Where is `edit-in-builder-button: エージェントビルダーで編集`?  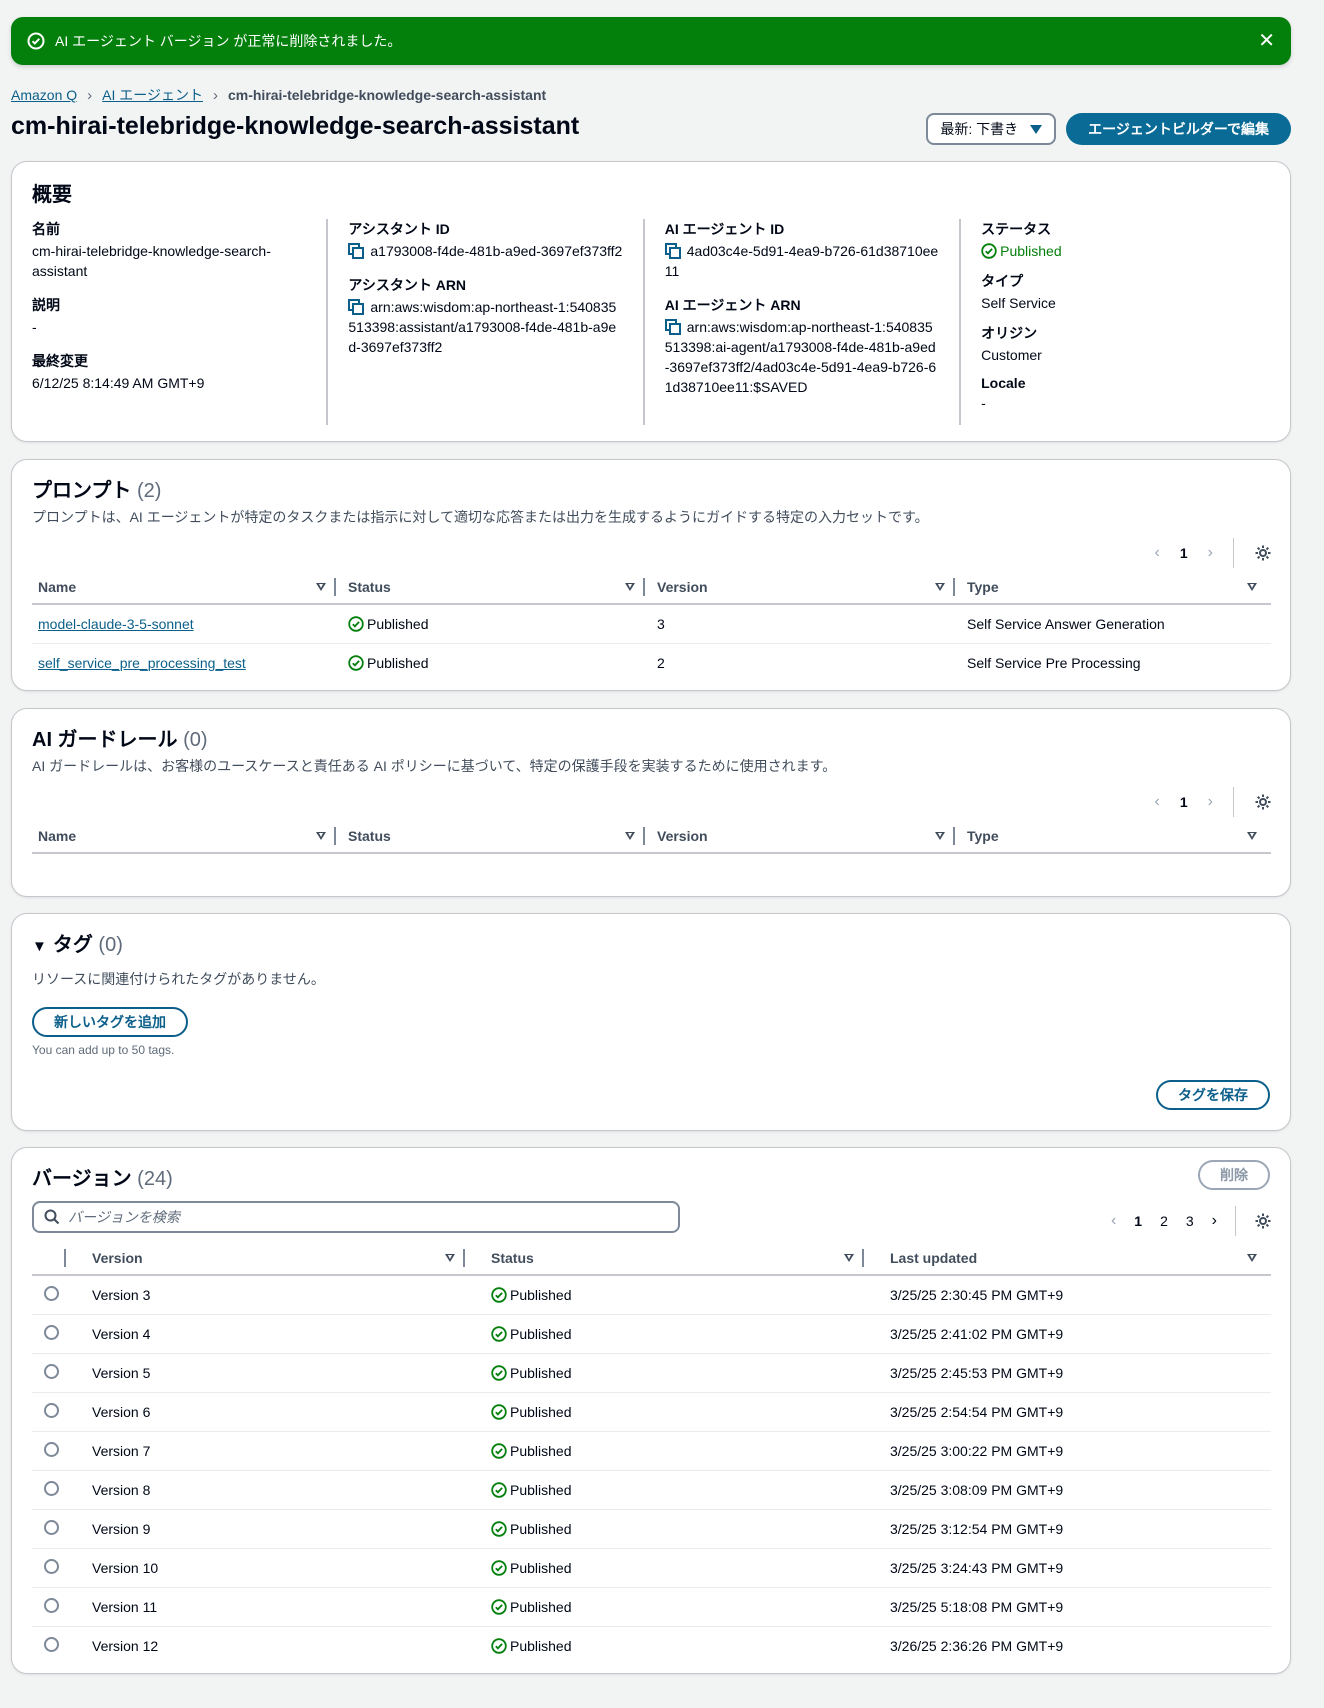 edit-in-builder-button: エージェントビルダーで編集 is located at coordinates (1178, 129).